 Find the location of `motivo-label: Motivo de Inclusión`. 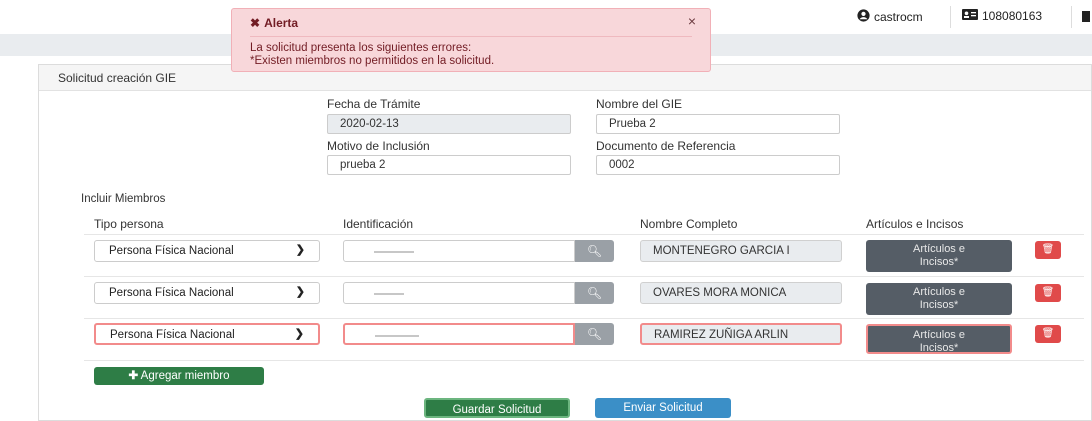

motivo-label: Motivo de Inclusión is located at coordinates (378, 146).